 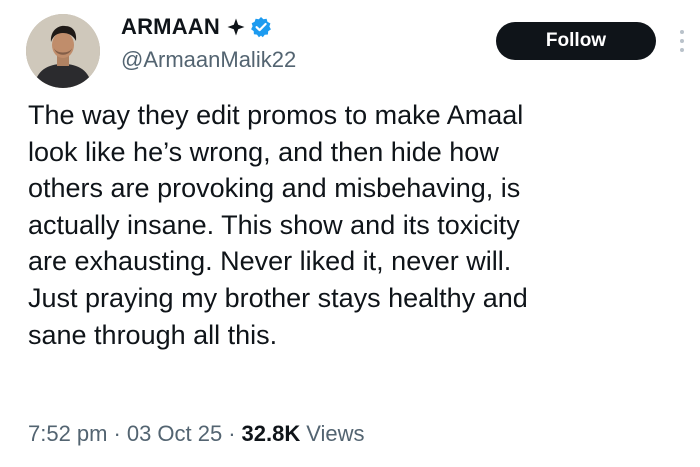 I want to click on tweet-time: 7:52 pm, so click(x=68, y=434).